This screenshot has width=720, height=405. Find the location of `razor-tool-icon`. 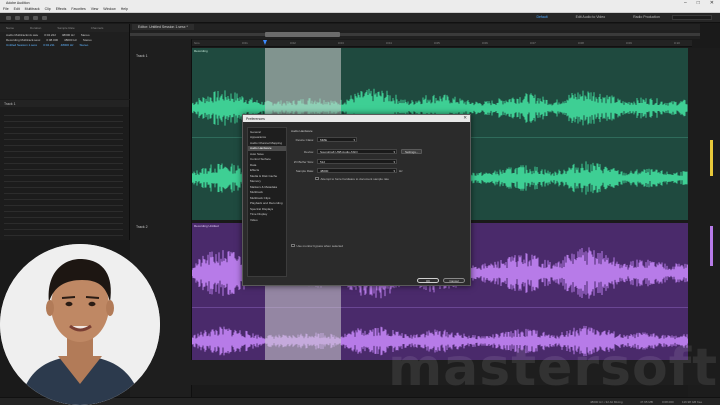

razor-tool-icon is located at coordinates (35, 18).